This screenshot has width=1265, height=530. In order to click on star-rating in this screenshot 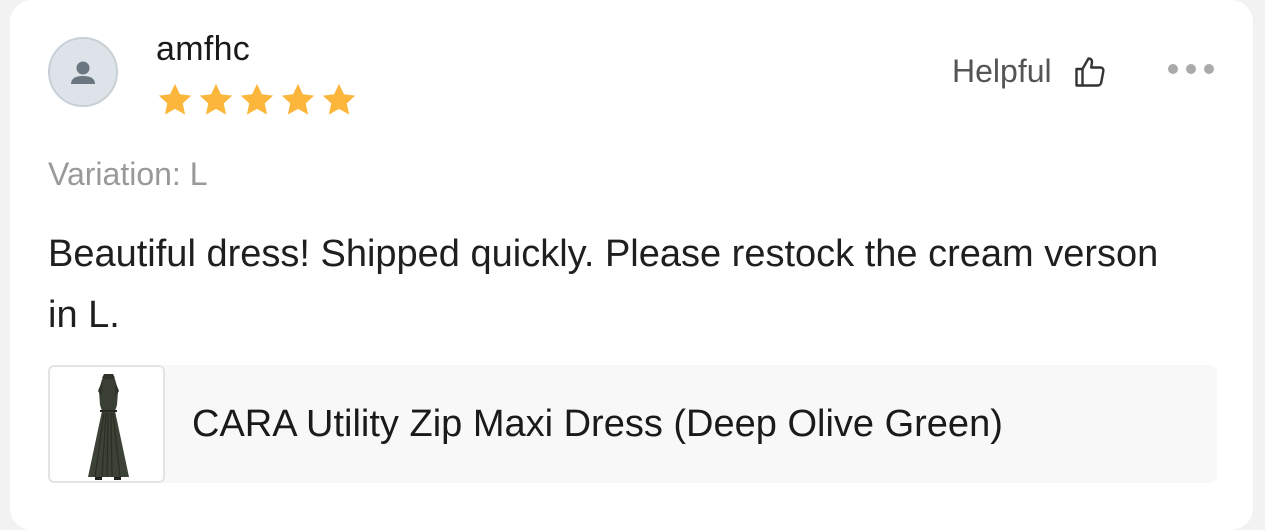, I will do `click(257, 100)`.